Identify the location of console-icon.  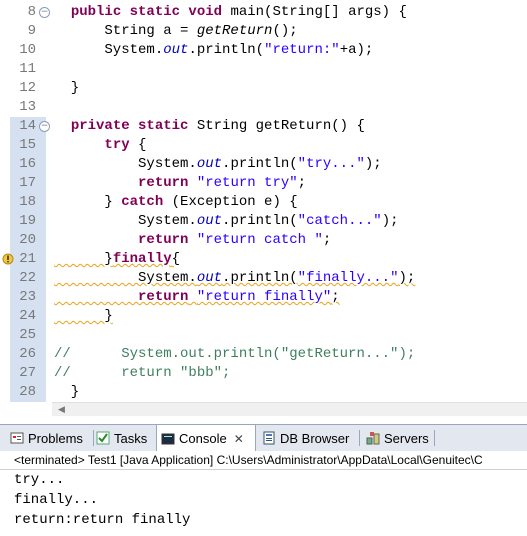
(168, 439).